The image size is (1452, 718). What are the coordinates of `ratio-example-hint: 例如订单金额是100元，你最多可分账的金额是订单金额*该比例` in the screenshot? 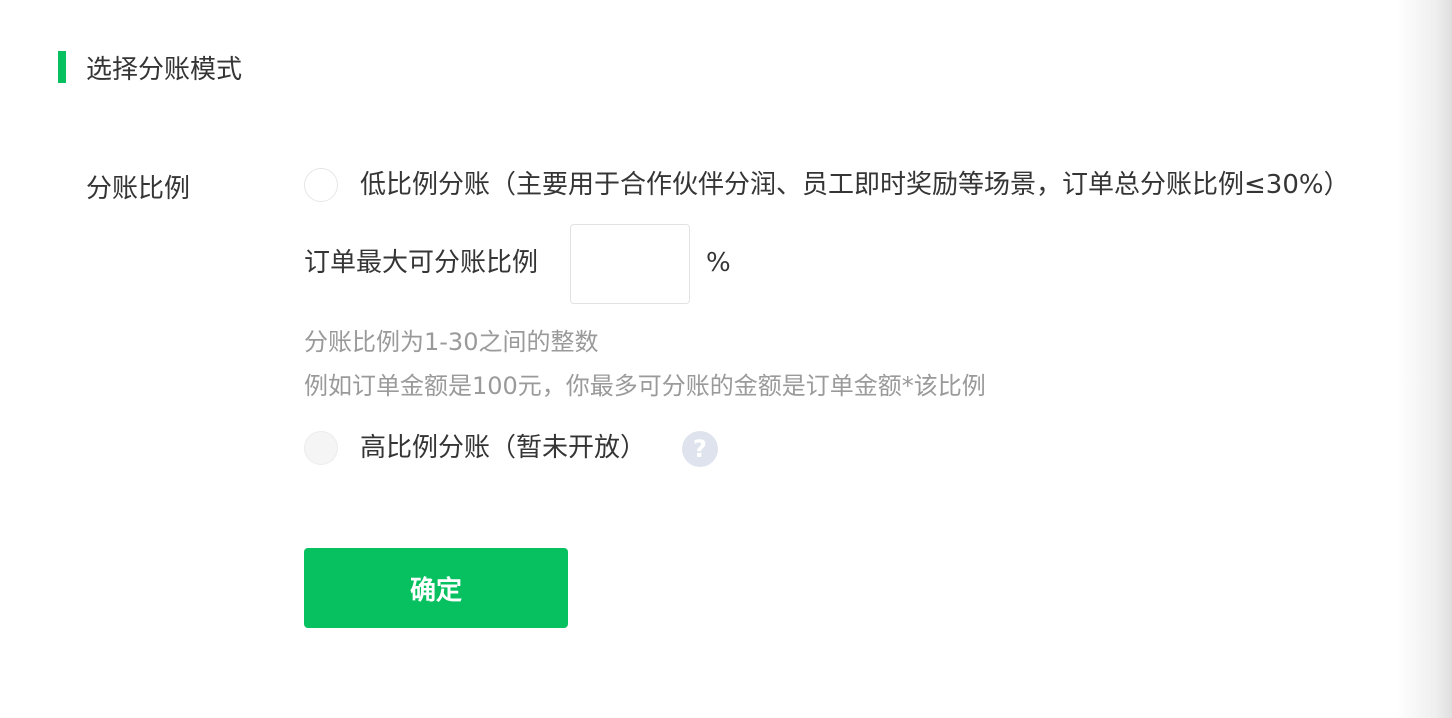 It's located at (645, 386).